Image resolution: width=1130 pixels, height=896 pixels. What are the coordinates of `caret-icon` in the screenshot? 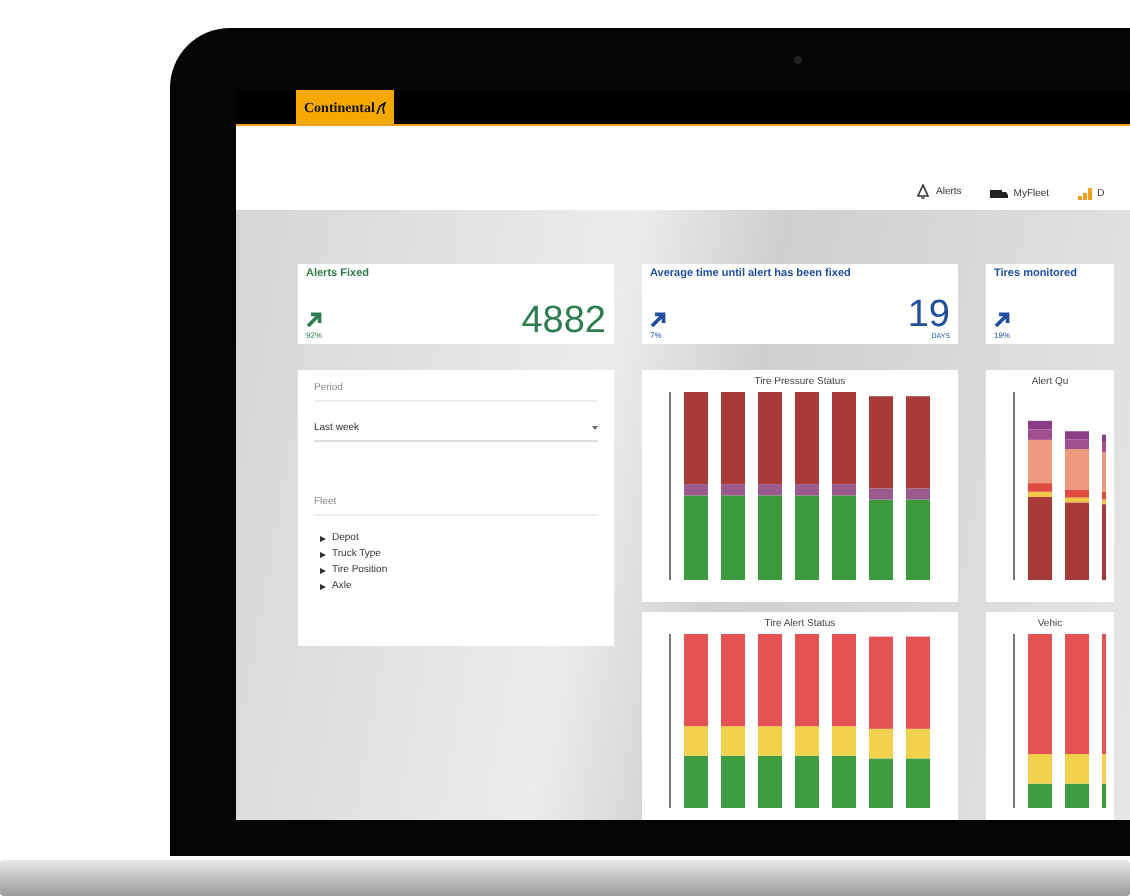 It's located at (595, 428).